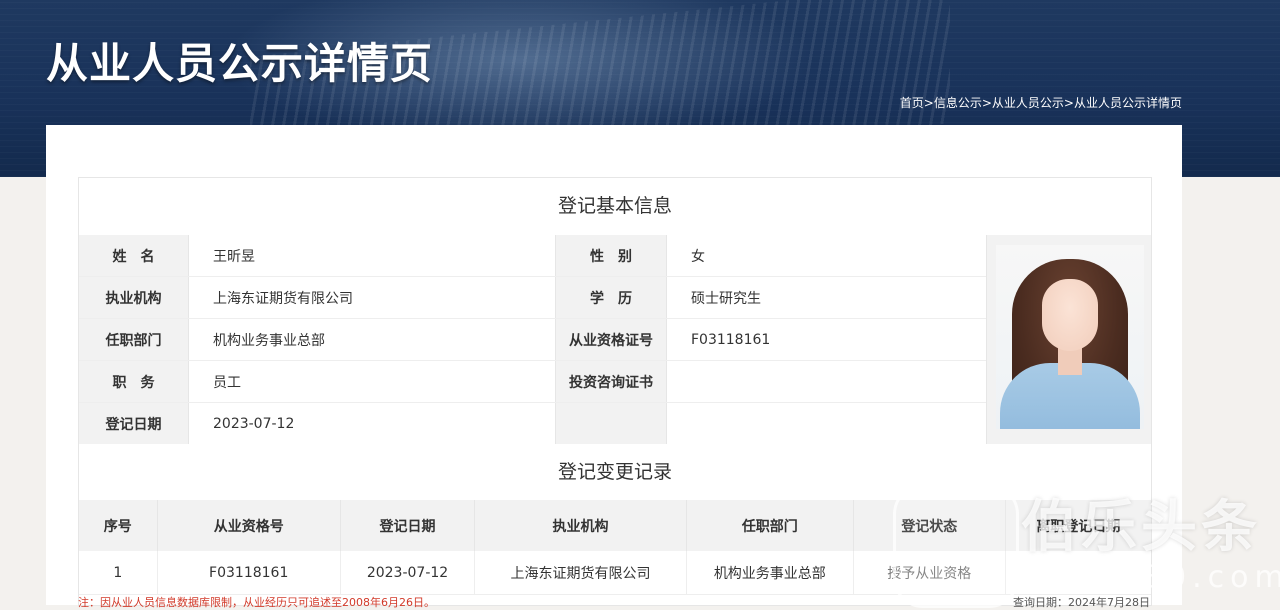  What do you see at coordinates (770, 573) in the screenshot?
I see `row-dept: 机构业务事业总部` at bounding box center [770, 573].